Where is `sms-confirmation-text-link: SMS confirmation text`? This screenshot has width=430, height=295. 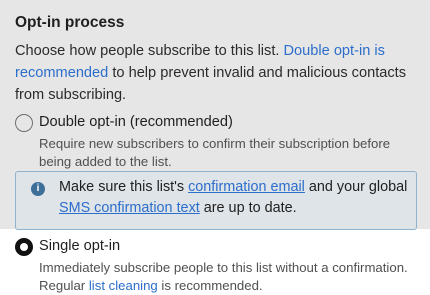 sms-confirmation-text-link: SMS confirmation text is located at coordinates (129, 208).